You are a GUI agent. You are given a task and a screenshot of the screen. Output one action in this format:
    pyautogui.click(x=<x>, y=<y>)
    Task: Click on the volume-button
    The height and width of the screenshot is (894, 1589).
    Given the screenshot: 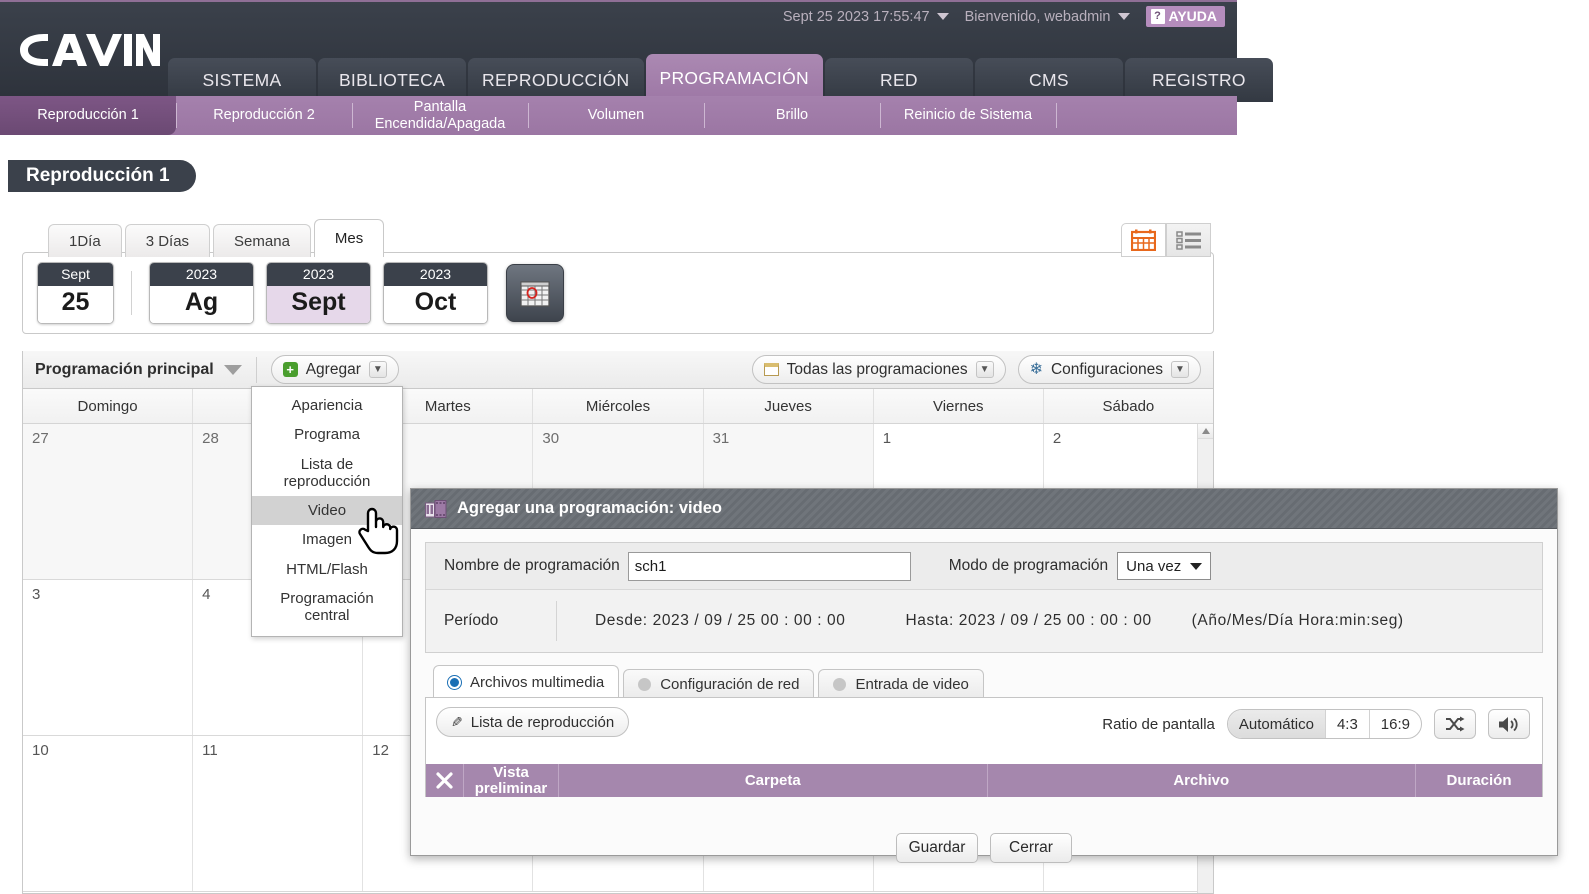 What is the action you would take?
    pyautogui.click(x=1509, y=724)
    